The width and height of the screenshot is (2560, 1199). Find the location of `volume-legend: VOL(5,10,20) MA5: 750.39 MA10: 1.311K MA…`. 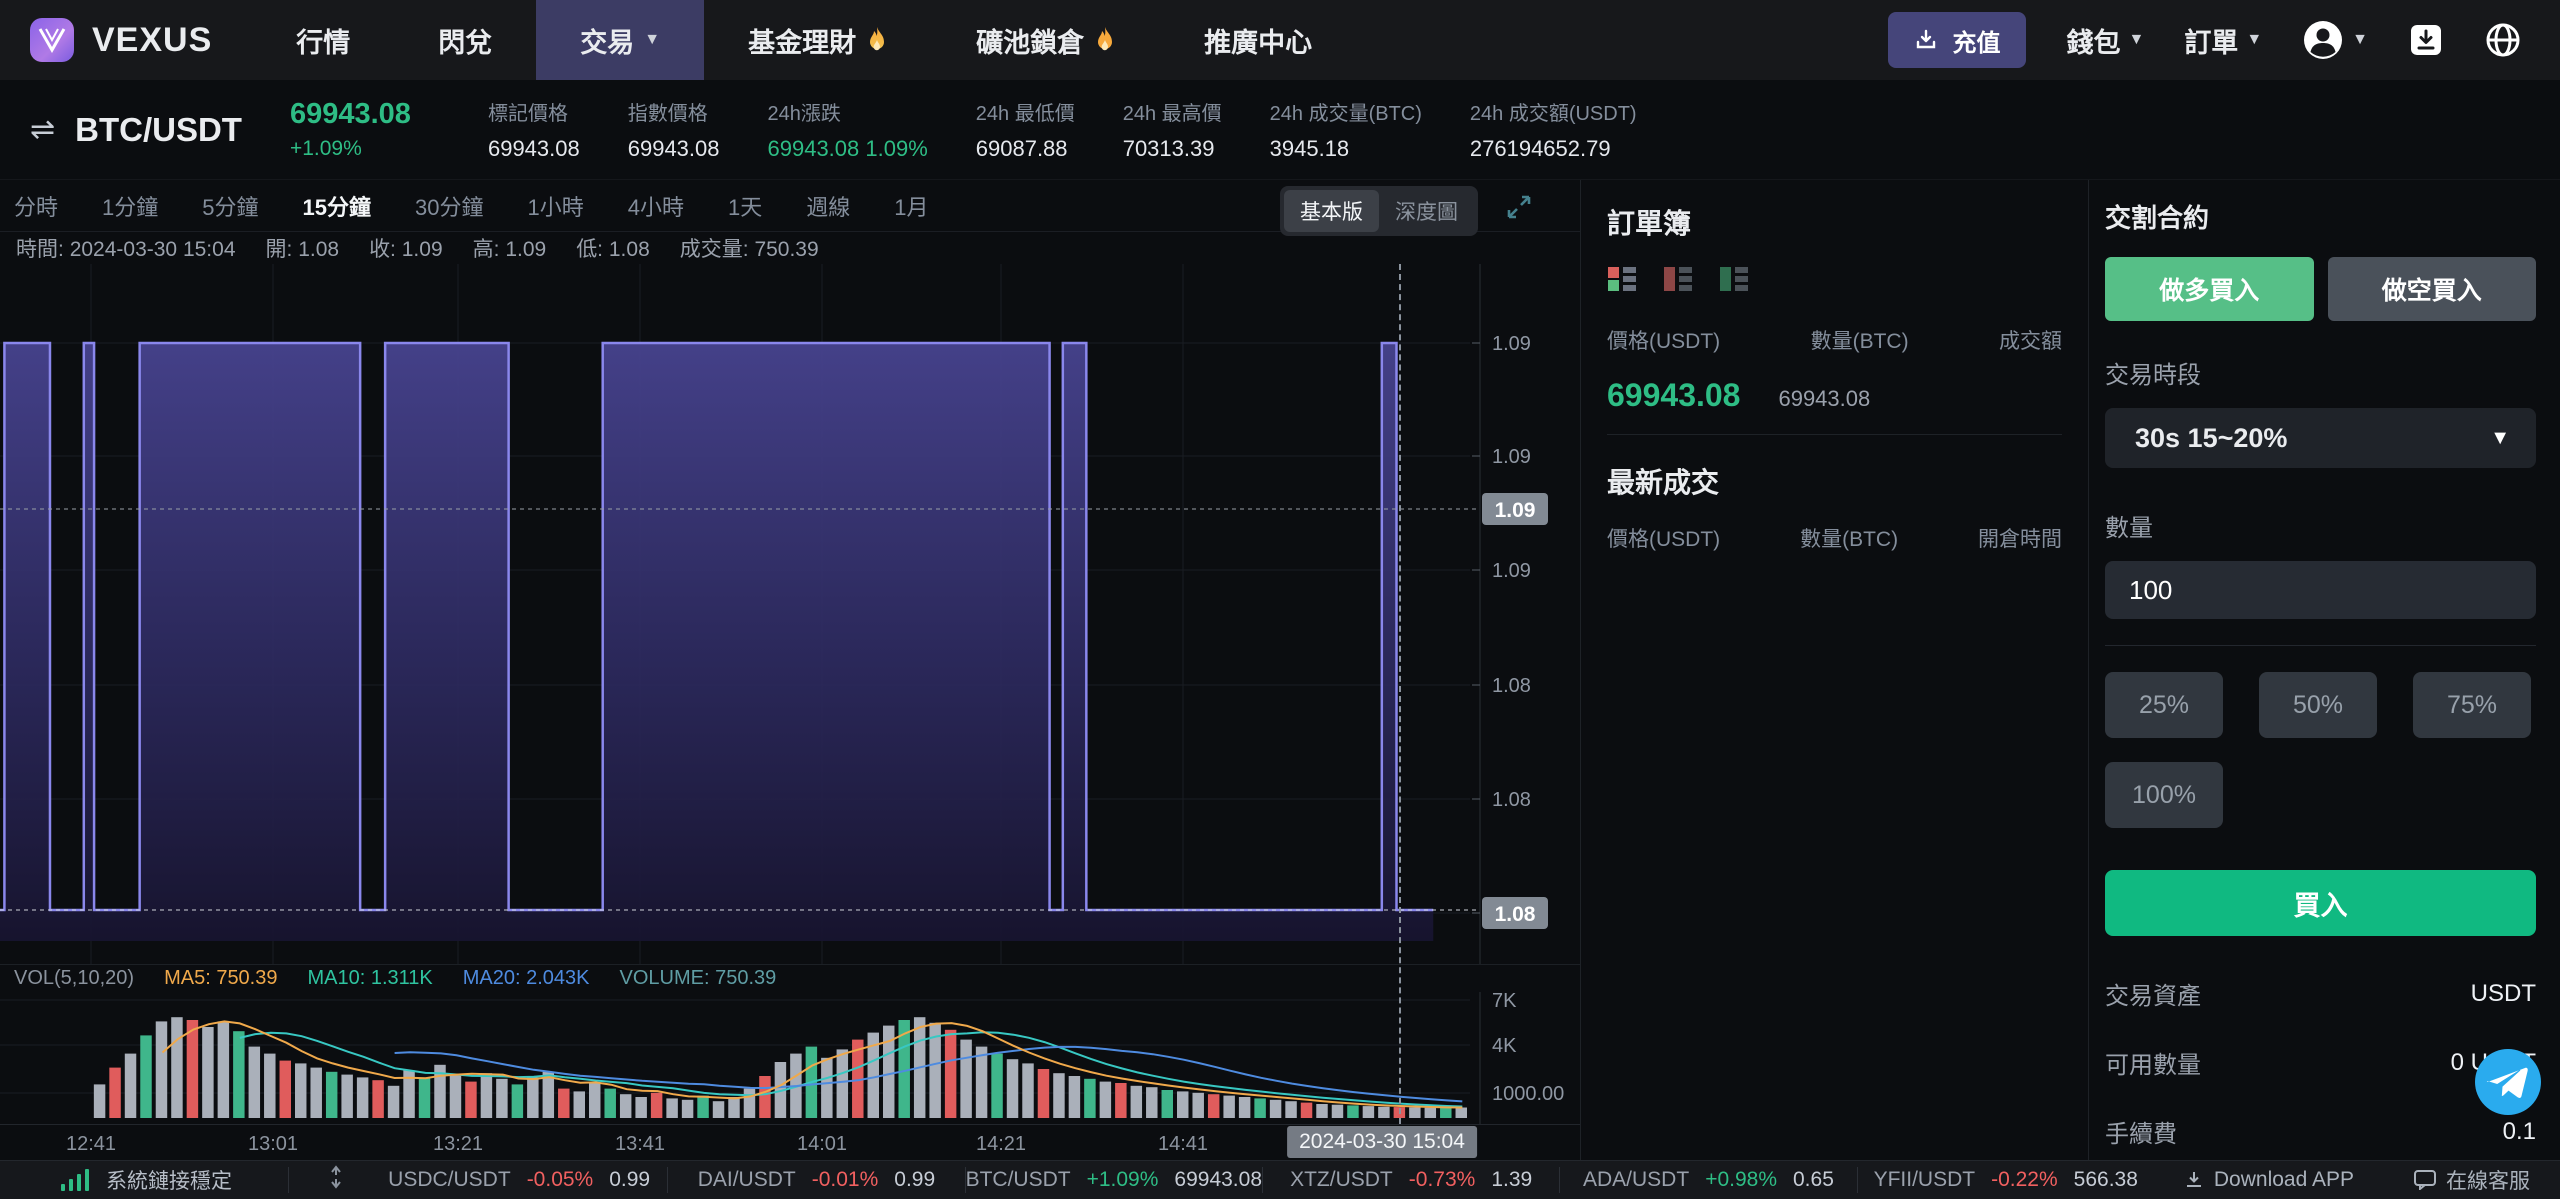

volume-legend: VOL(5,10,20) MA5: 750.39 MA10: 1.311K MA… is located at coordinates (790, 978).